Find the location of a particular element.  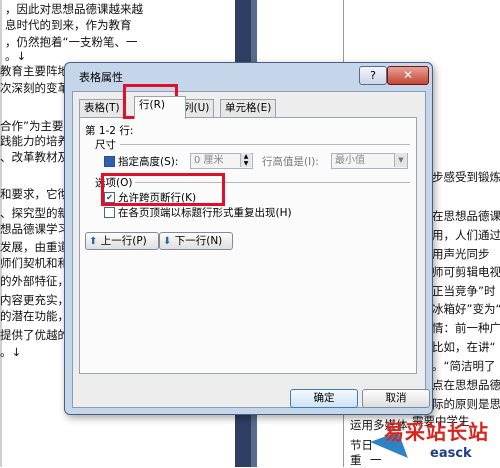

help-button: ? is located at coordinates (373, 75).